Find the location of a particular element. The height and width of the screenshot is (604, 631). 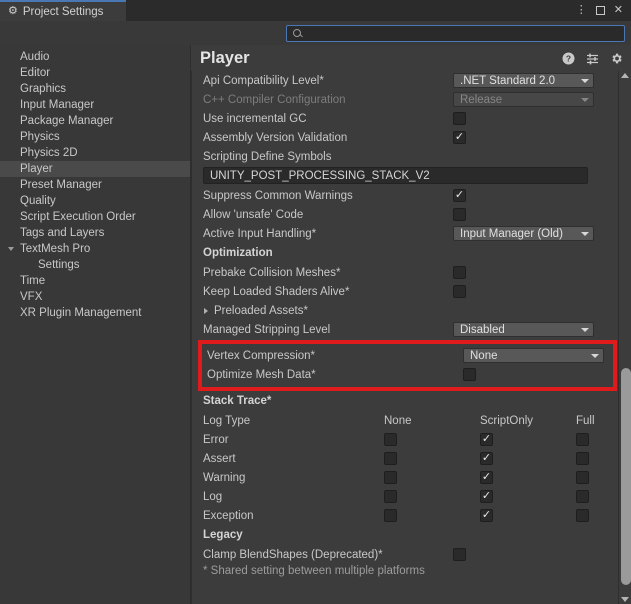

dropdown-vertex-compression: None is located at coordinates (533, 355).